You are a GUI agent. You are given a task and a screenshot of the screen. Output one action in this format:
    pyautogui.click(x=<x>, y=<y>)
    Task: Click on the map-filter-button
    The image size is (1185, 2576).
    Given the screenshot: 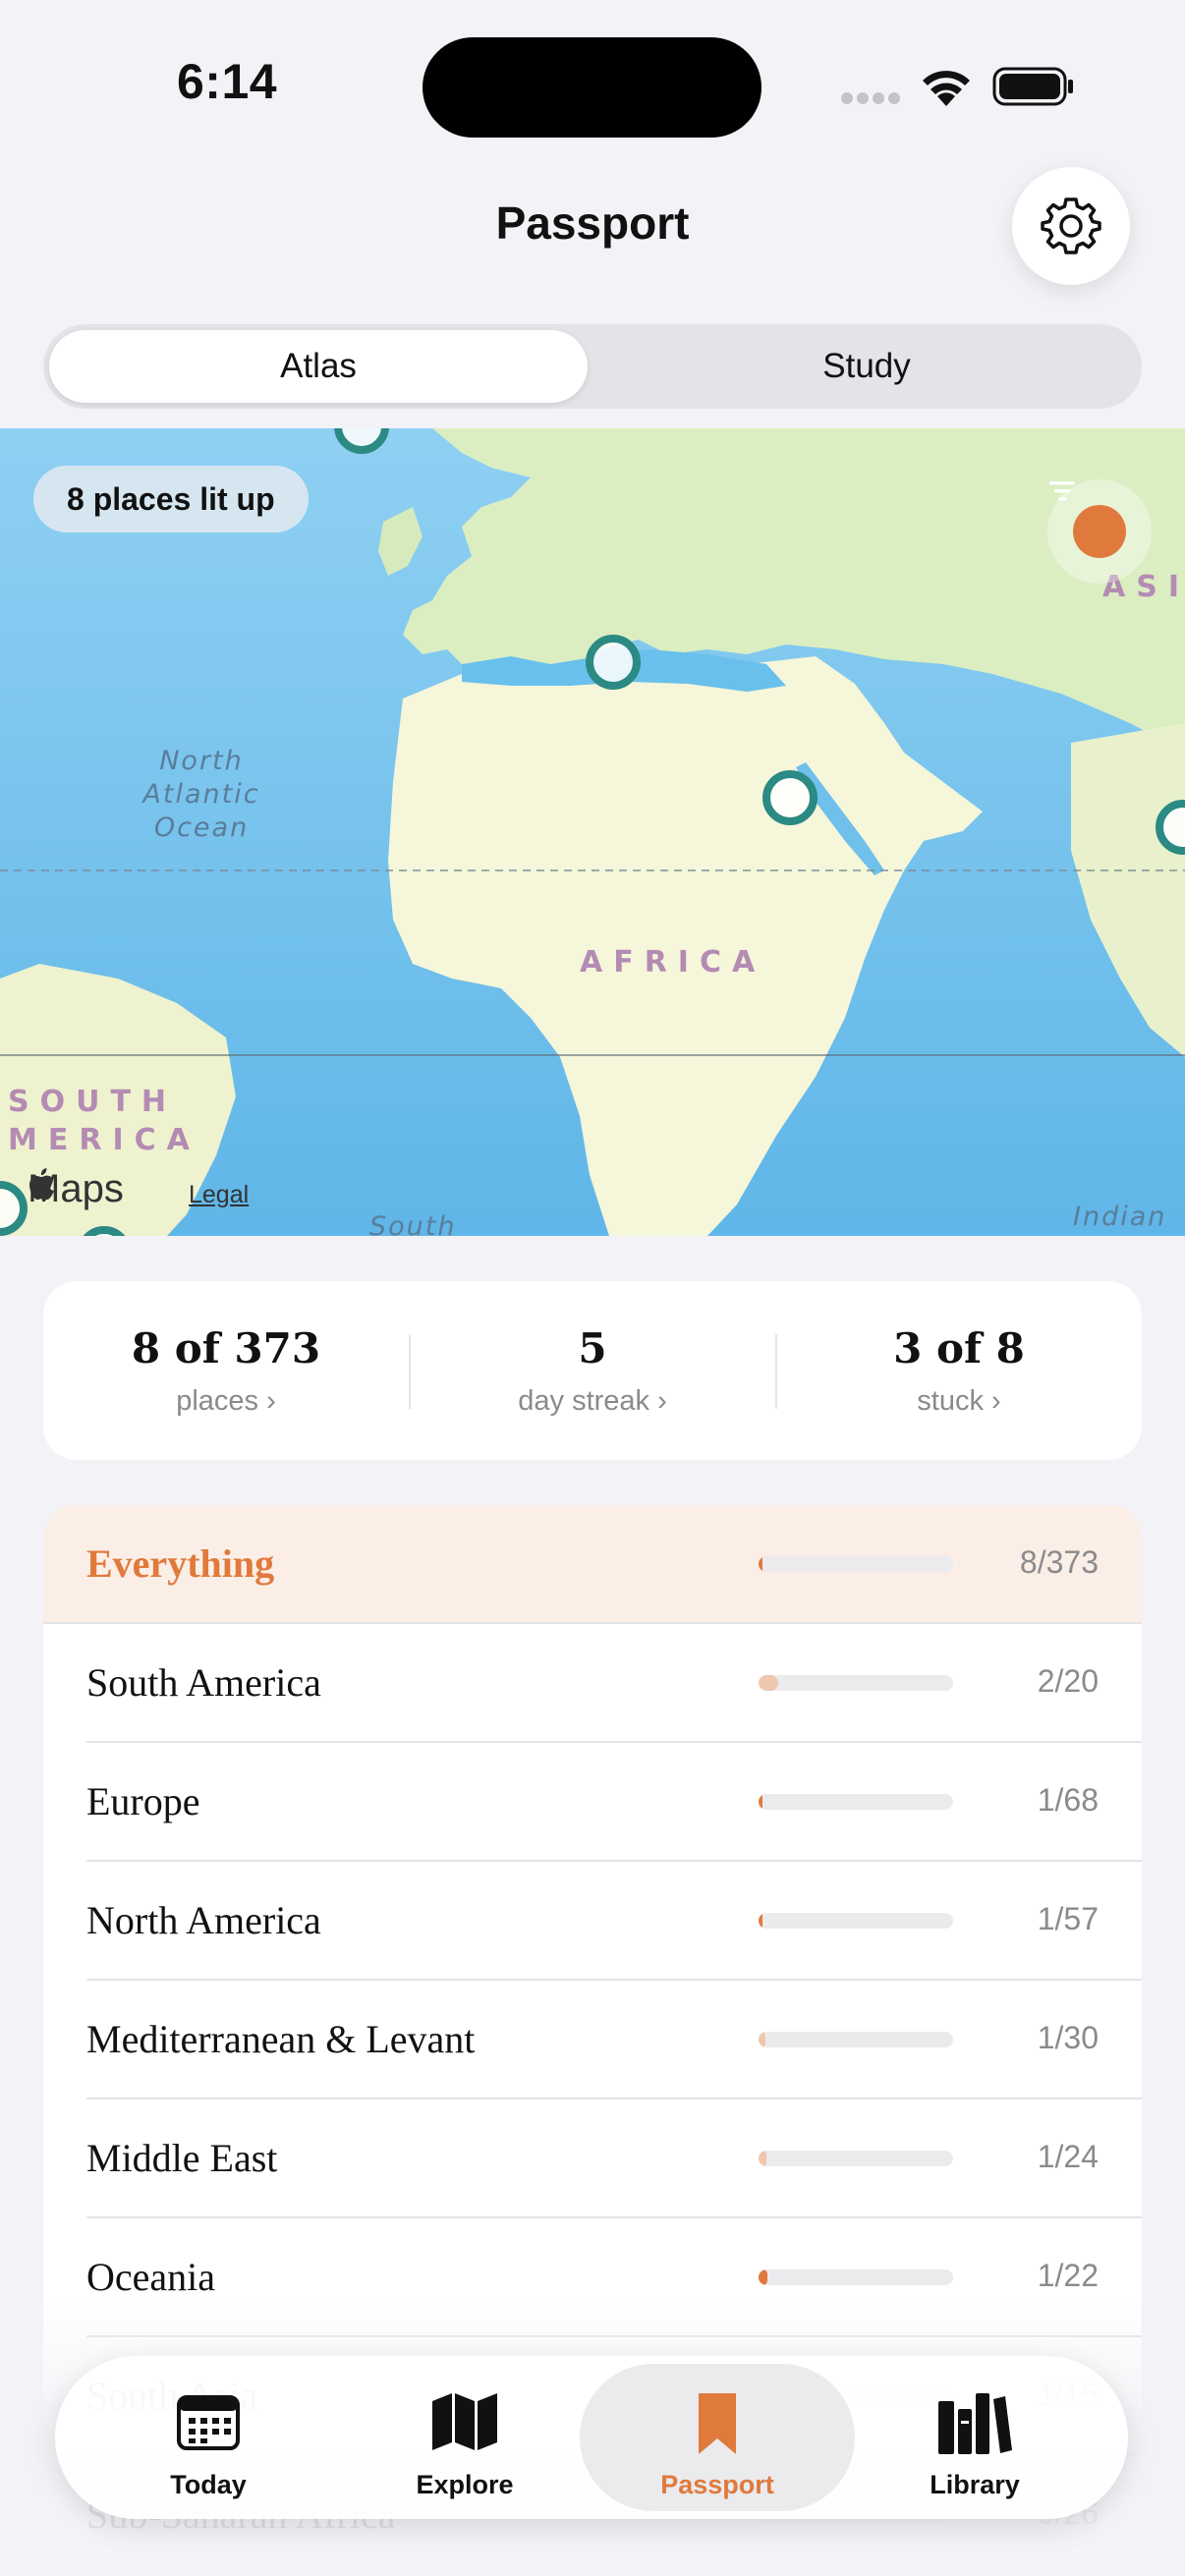 What is the action you would take?
    pyautogui.click(x=1100, y=531)
    